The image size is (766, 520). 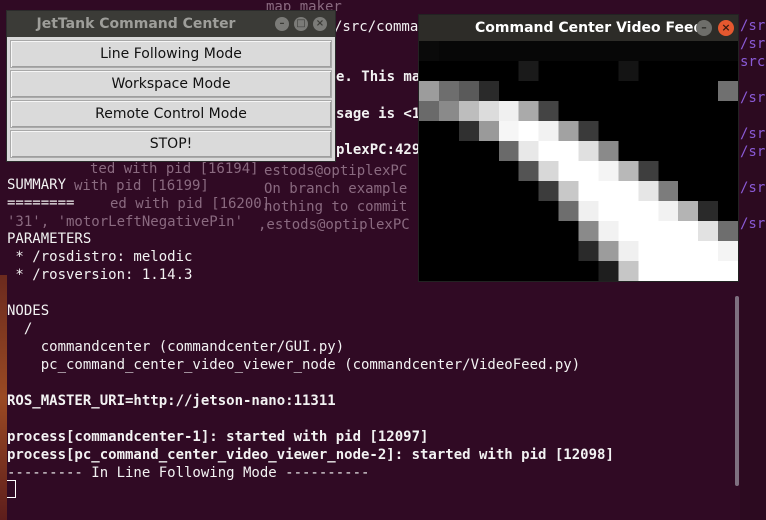 I want to click on background-text: src, so click(x=753, y=62).